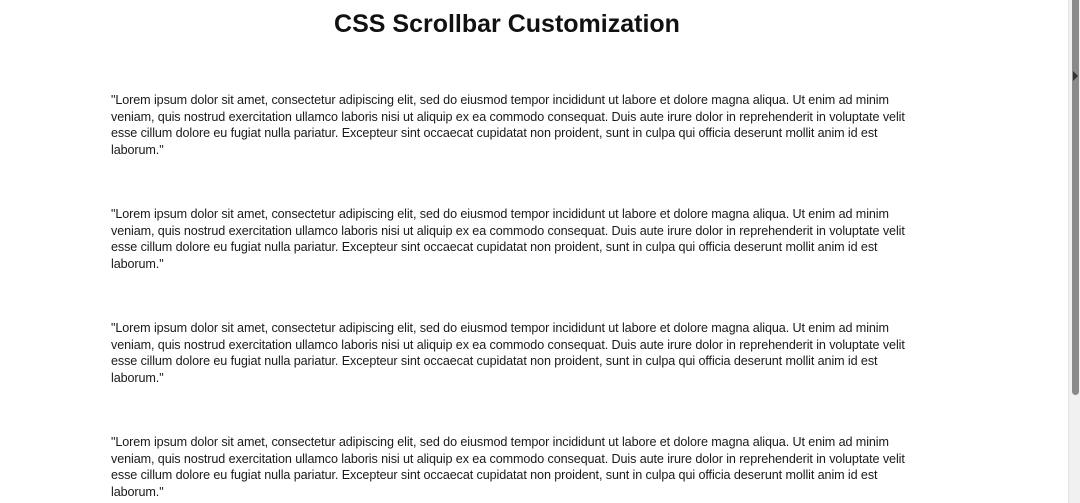  Describe the element at coordinates (1075, 197) in the screenshot. I see `scrollbar-thumb` at that location.